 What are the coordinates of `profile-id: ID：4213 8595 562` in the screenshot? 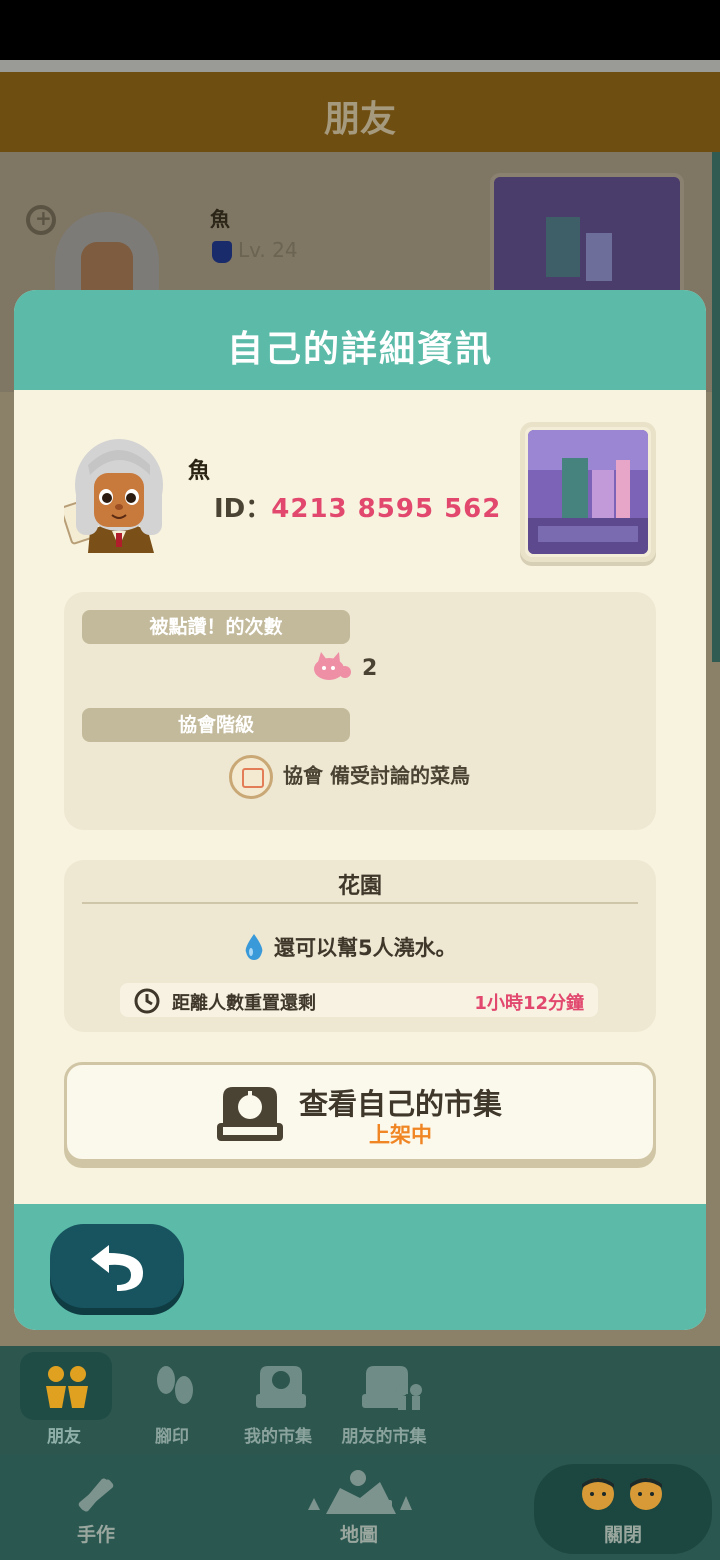 It's located at (357, 506).